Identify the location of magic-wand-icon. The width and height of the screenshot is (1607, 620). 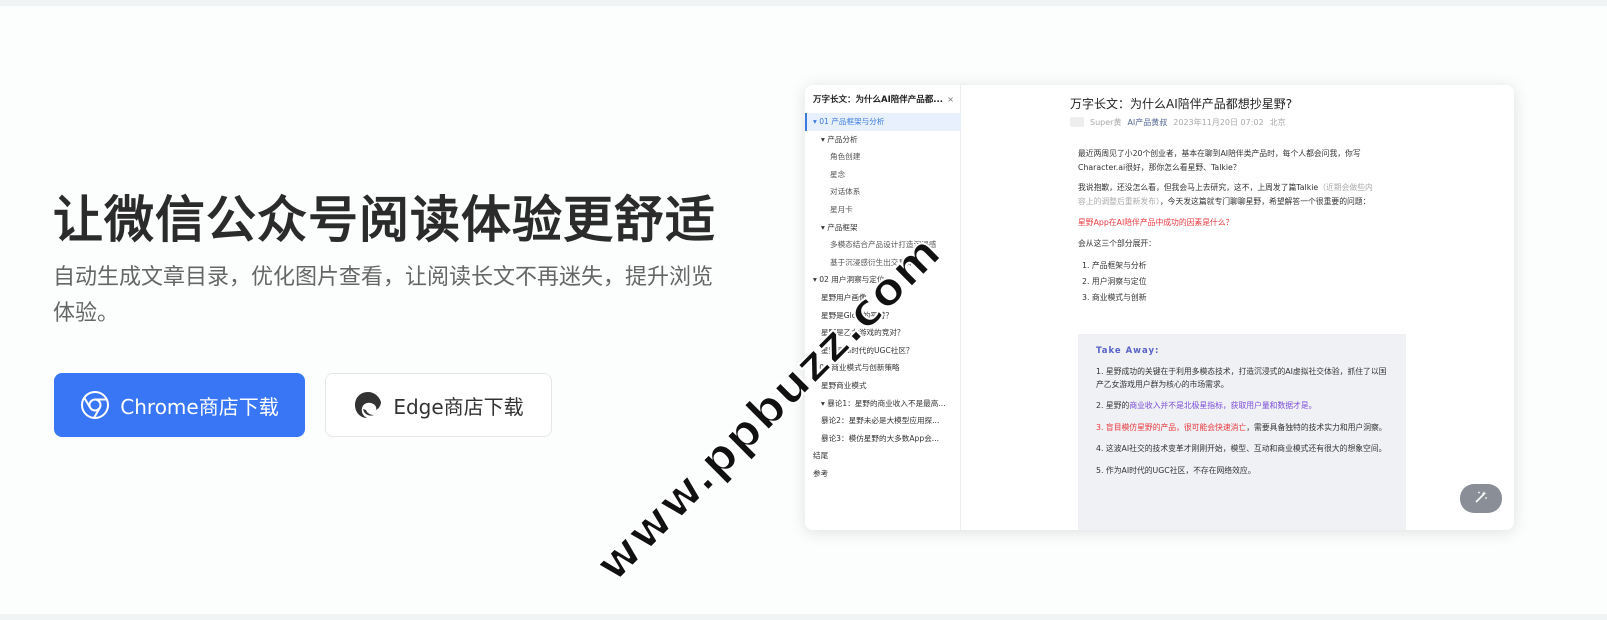
(1481, 498).